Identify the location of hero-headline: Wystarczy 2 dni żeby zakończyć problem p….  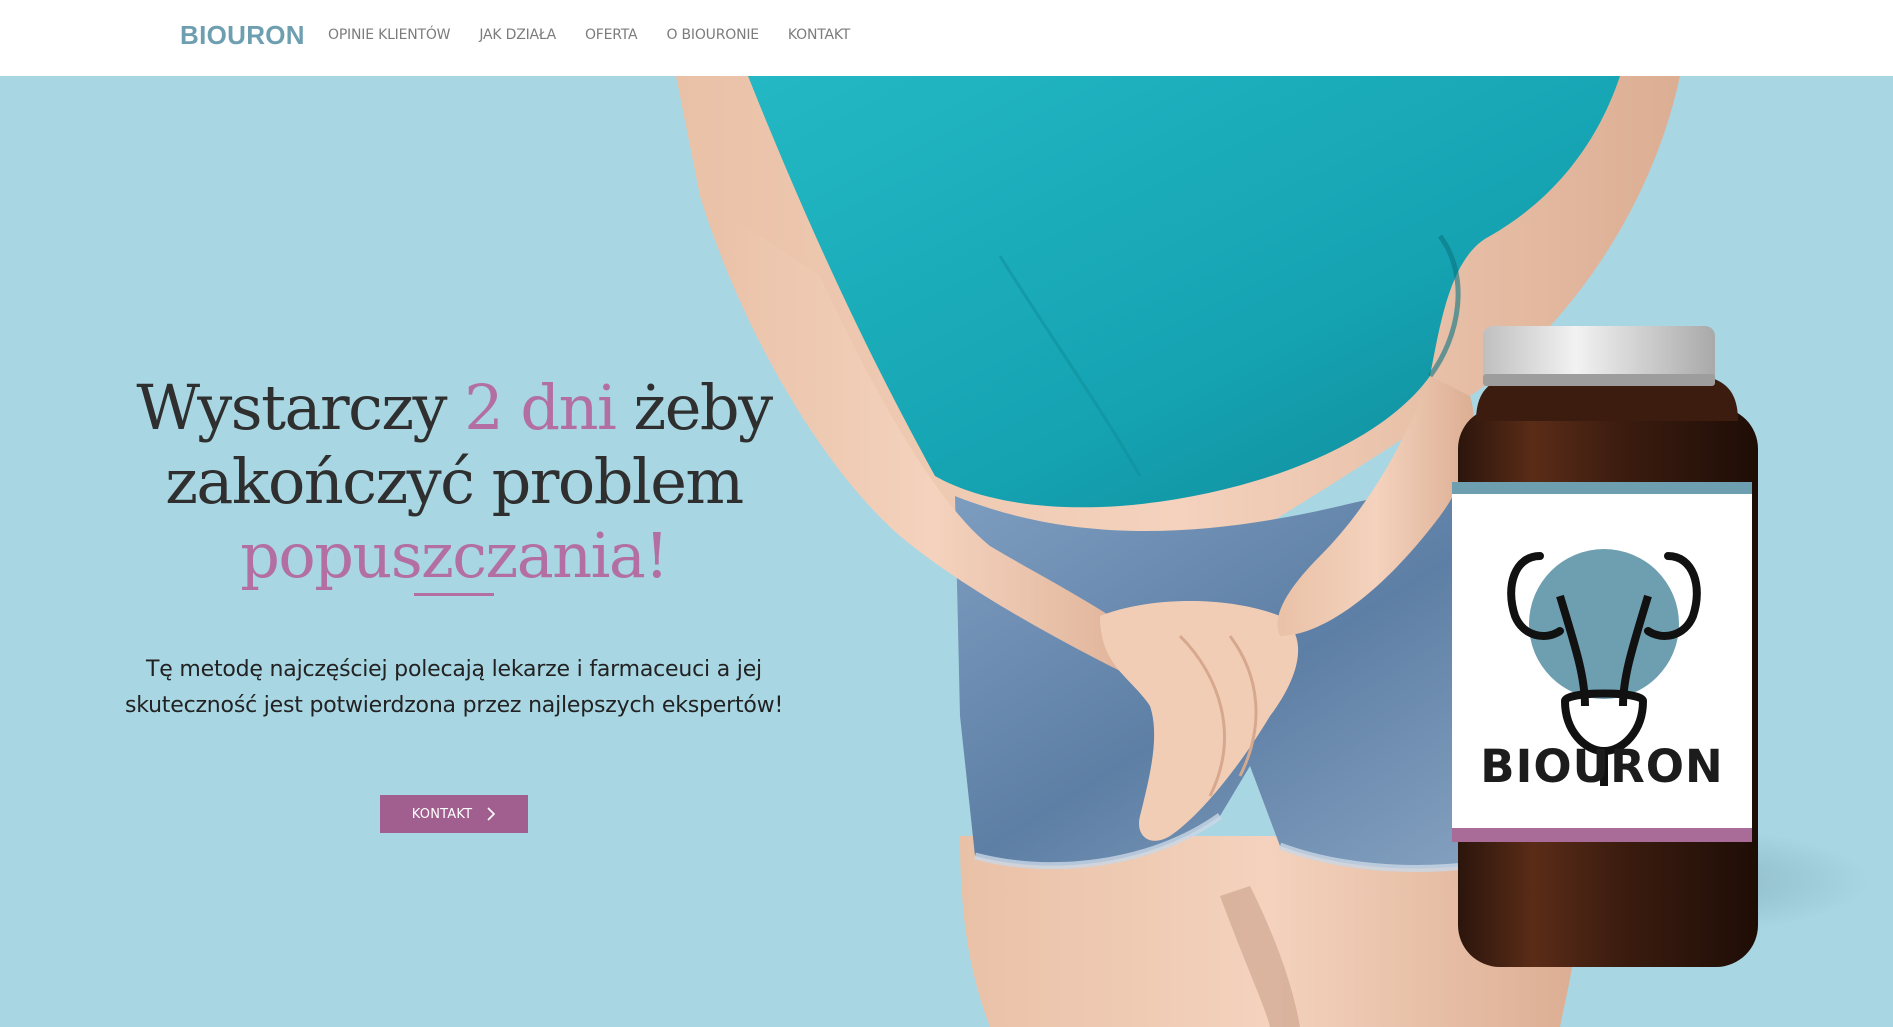
(454, 482).